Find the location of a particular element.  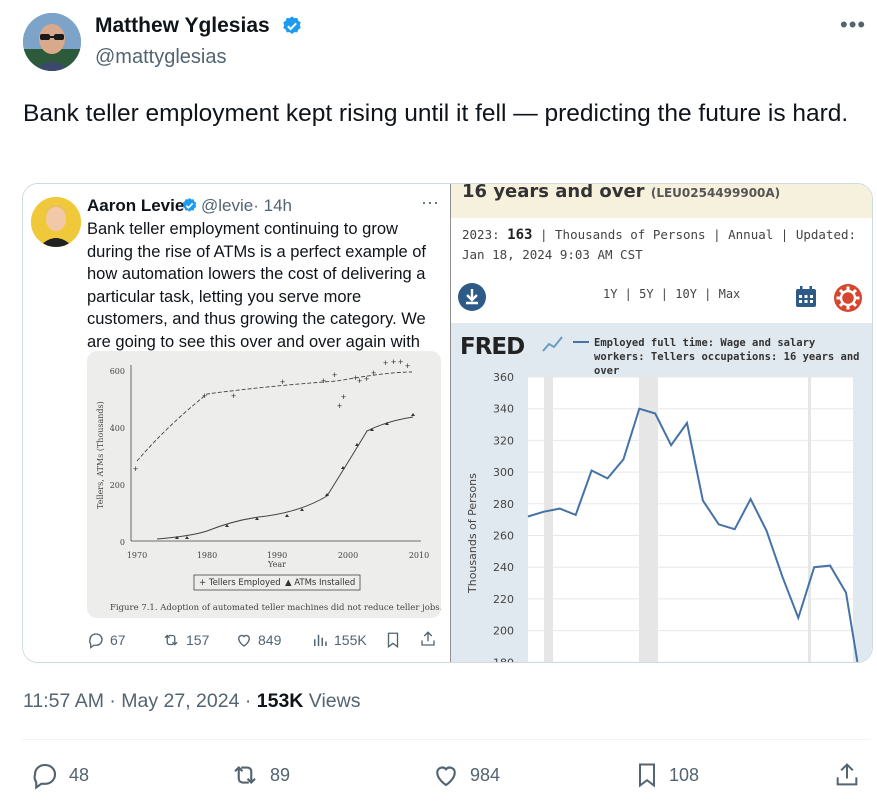

fred-legend-text: Employed full time: Wage and salary is located at coordinates (705, 343).